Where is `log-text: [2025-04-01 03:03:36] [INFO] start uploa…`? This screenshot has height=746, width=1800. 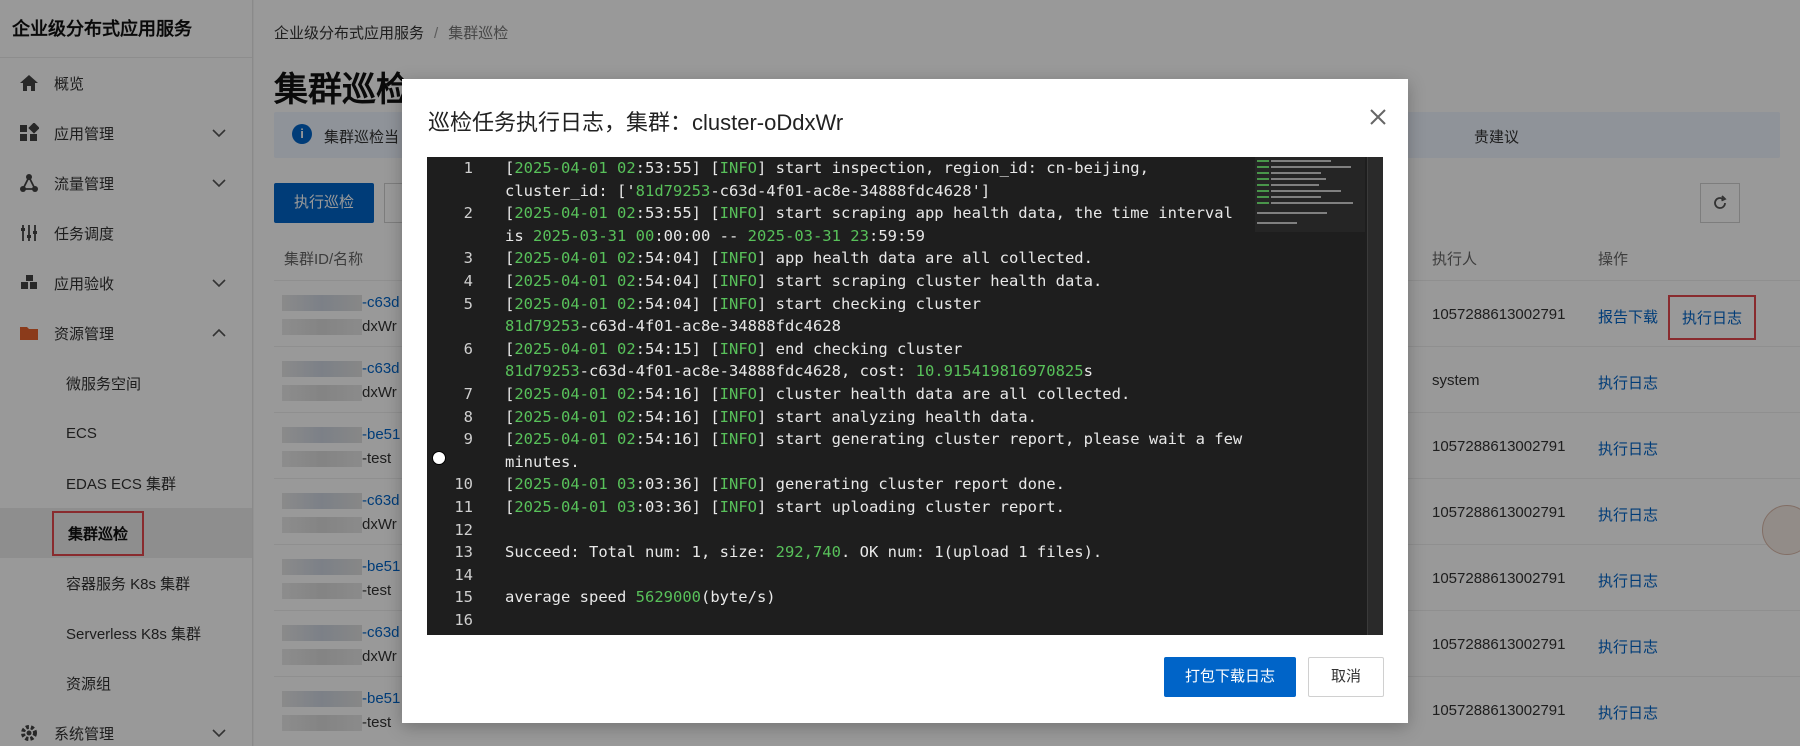 log-text: [2025-04-01 03:03:36] [INFO] start uploa… is located at coordinates (785, 507).